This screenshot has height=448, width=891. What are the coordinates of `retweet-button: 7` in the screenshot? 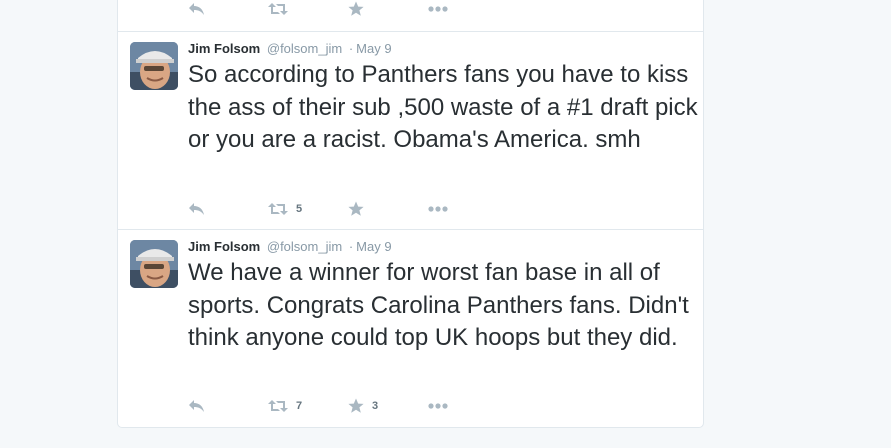 It's located at (285, 406).